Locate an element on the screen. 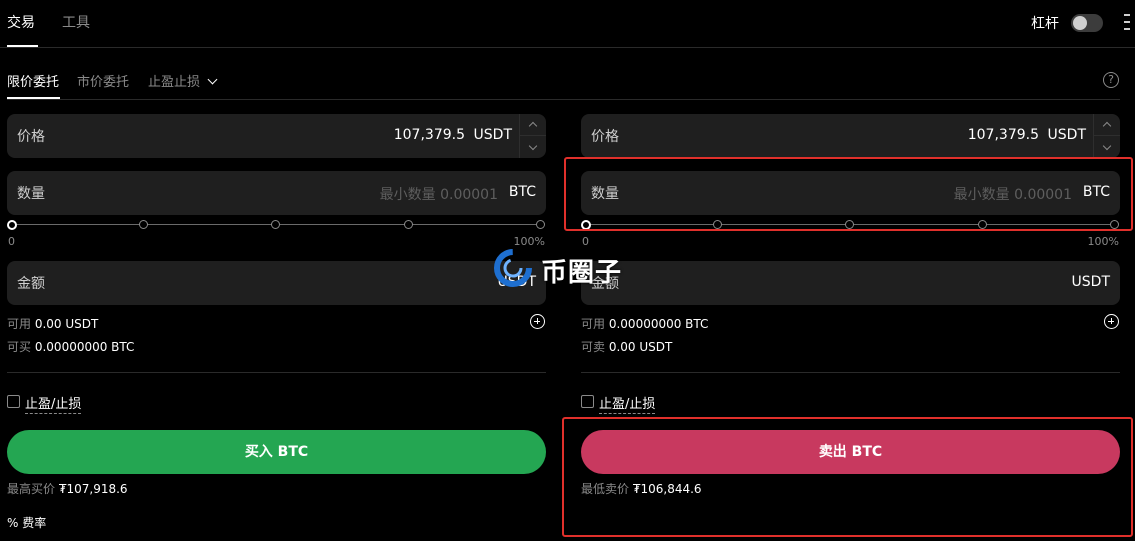 This screenshot has height=541, width=1135. highlight-box-sell-button is located at coordinates (847, 477).